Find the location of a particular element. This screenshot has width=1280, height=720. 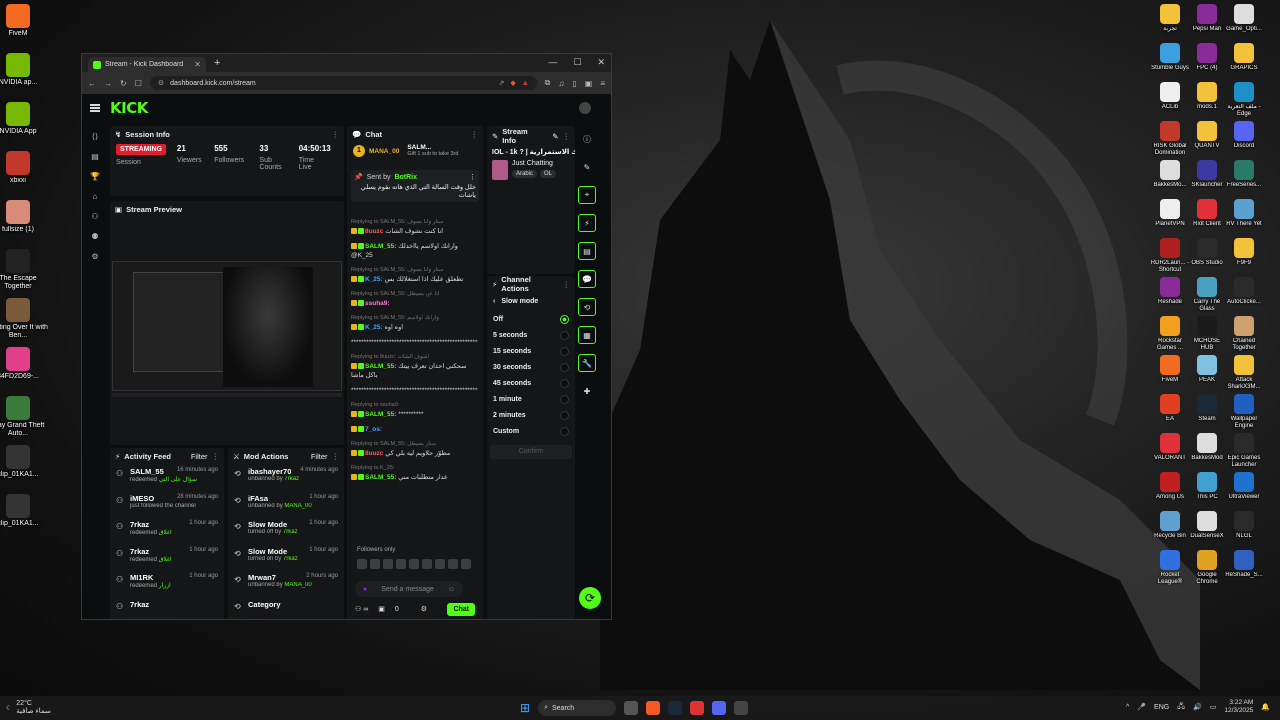

language-indicator: ENG is located at coordinates (1161, 707).